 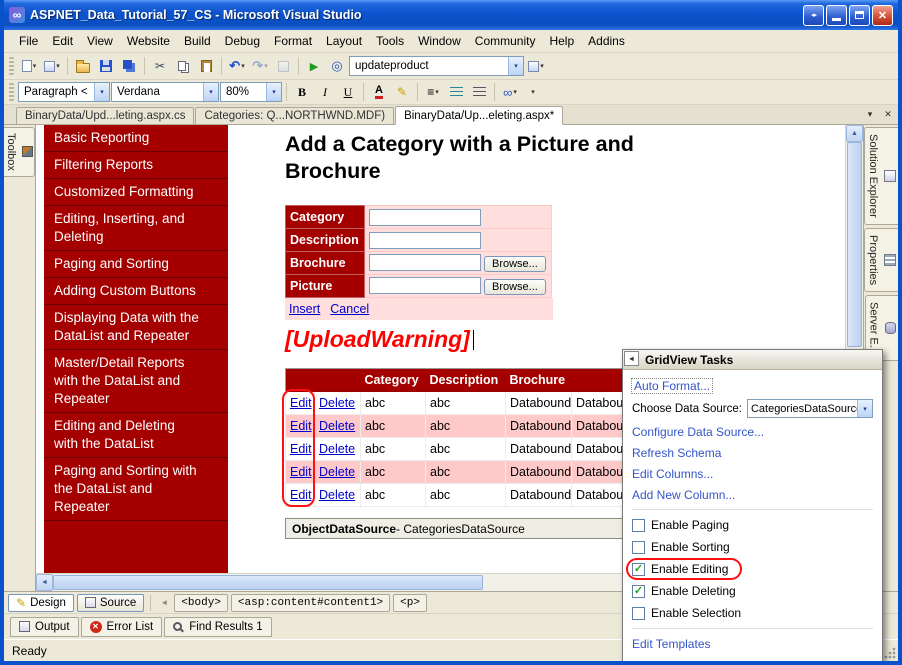 What do you see at coordinates (536, 66) in the screenshot?
I see `find-in-files-button: ▾` at bounding box center [536, 66].